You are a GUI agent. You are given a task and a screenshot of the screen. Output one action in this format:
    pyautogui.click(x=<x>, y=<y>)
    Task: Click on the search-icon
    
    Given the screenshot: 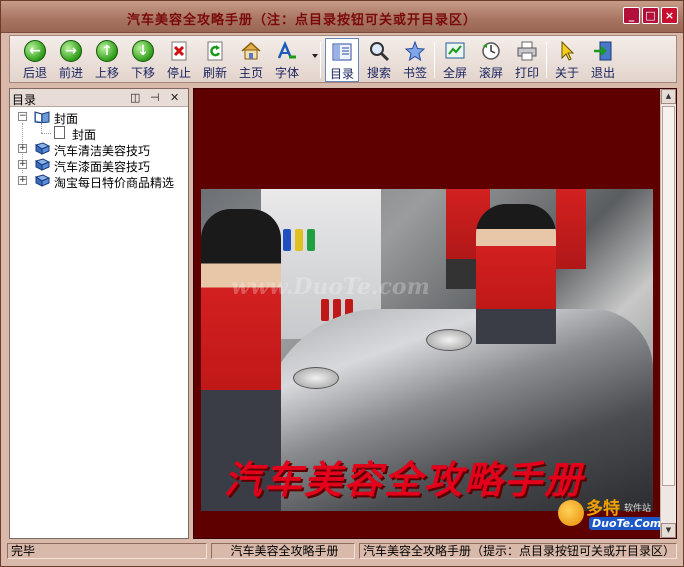 What is the action you would take?
    pyautogui.click(x=380, y=52)
    